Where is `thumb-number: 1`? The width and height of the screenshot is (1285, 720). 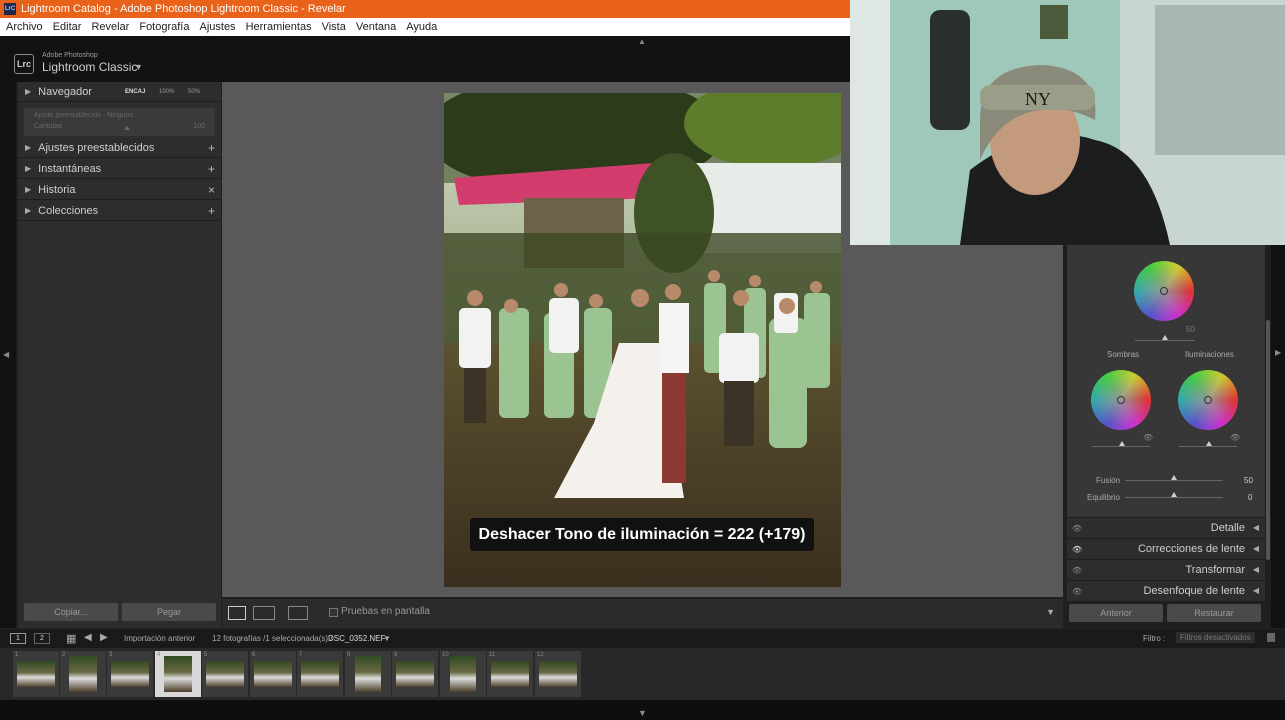 thumb-number: 1 is located at coordinates (17, 655).